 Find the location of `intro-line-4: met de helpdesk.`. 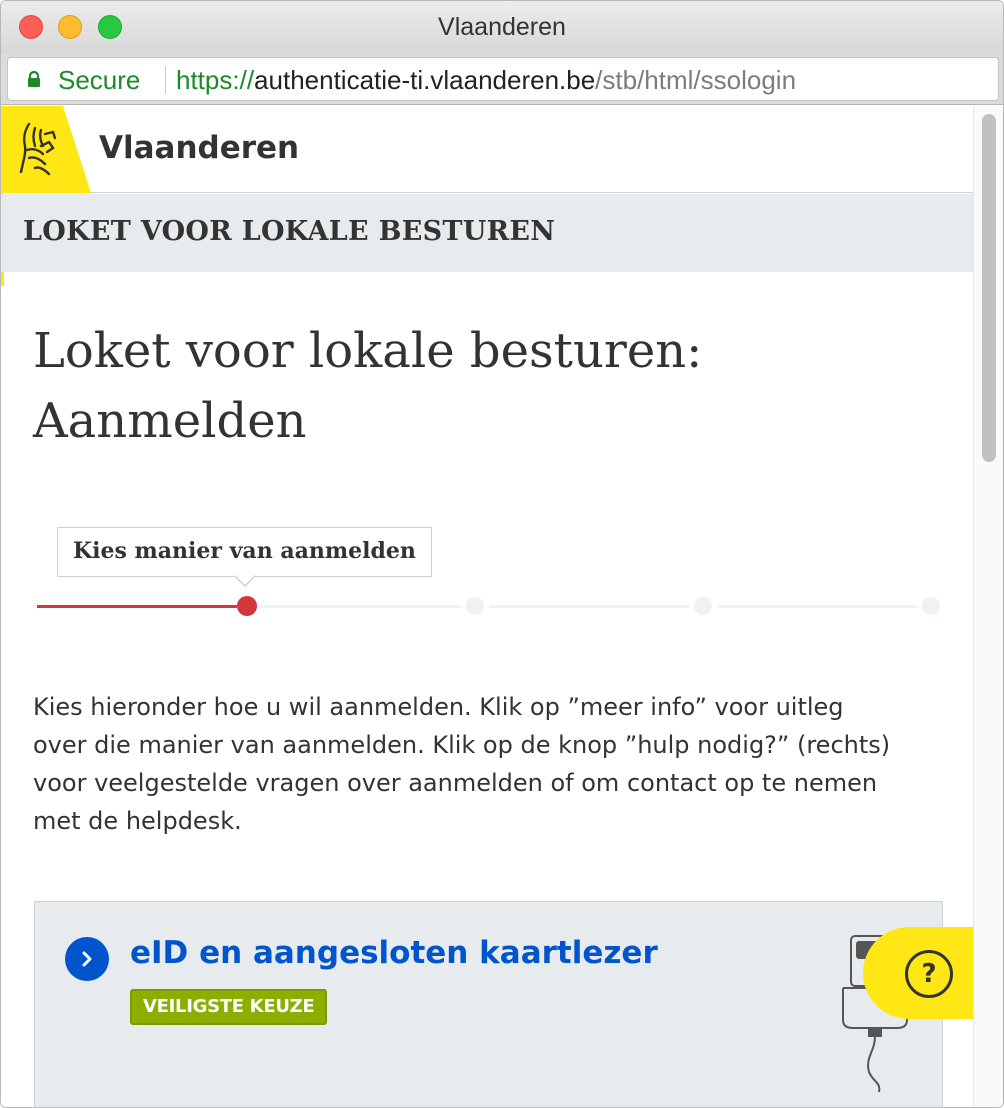

intro-line-4: met de helpdesk. is located at coordinates (137, 821).